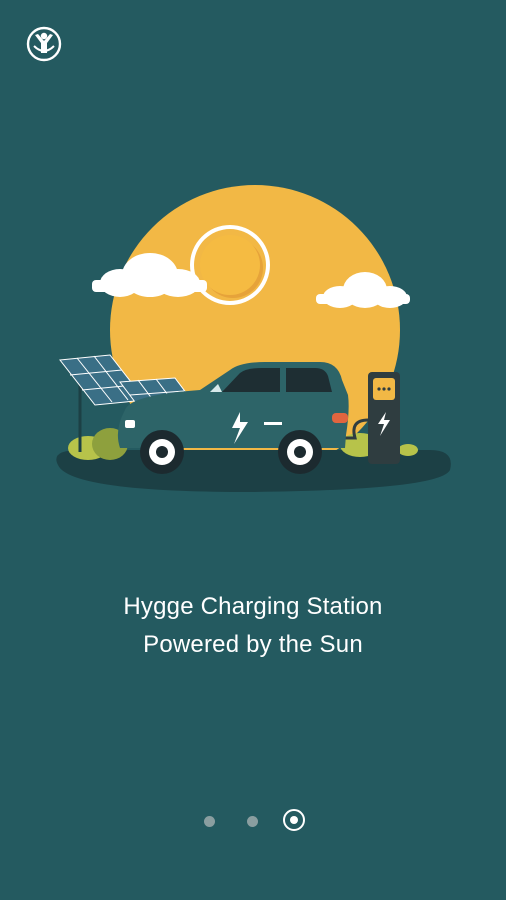 The height and width of the screenshot is (900, 506). Describe the element at coordinates (294, 820) in the screenshot. I see `page-dot-3-active` at that location.